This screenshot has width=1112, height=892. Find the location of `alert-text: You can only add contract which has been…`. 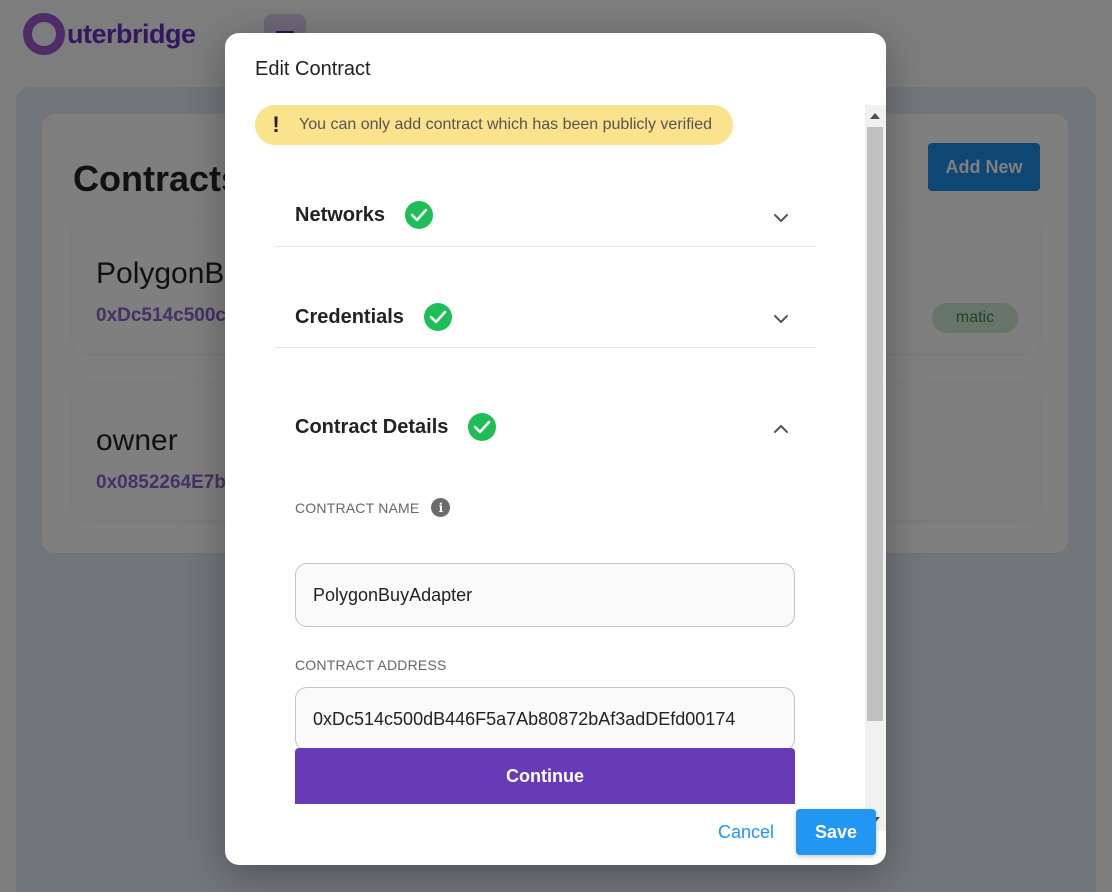

alert-text: You can only add contract which has been… is located at coordinates (505, 124).